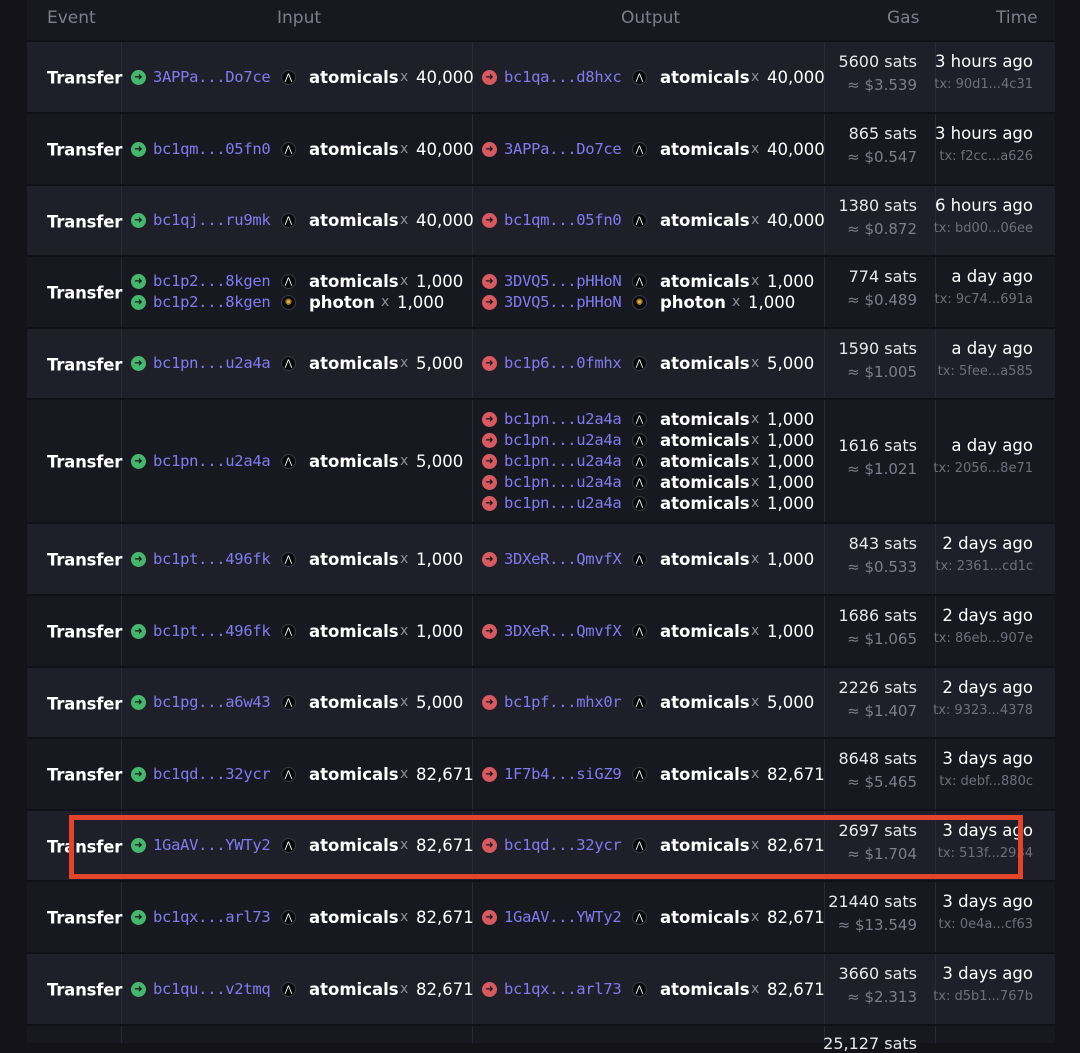 This screenshot has width=1080, height=1053. I want to click on address-link: 1GaAV...YWTy2, so click(563, 917).